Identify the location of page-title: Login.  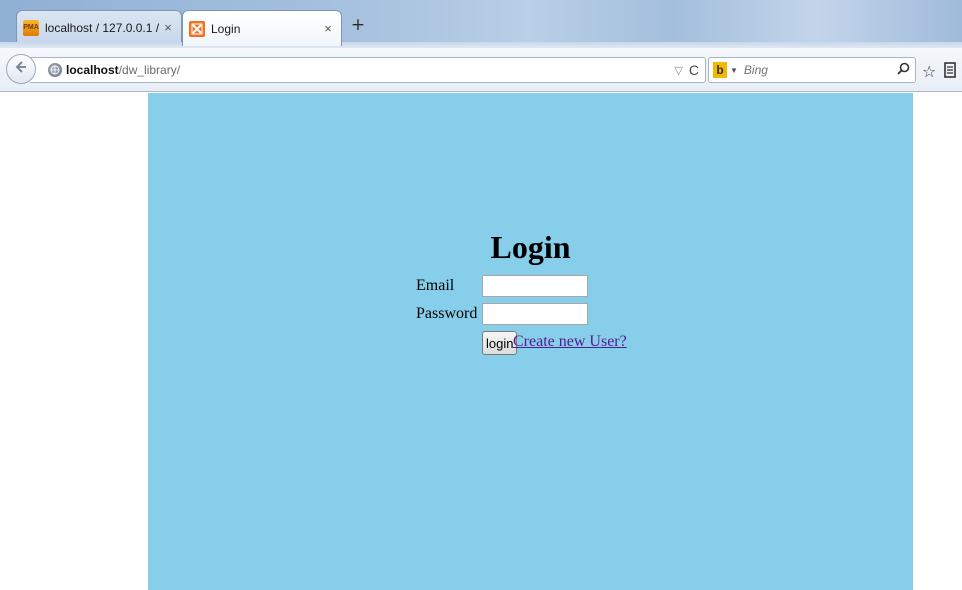
(530, 247).